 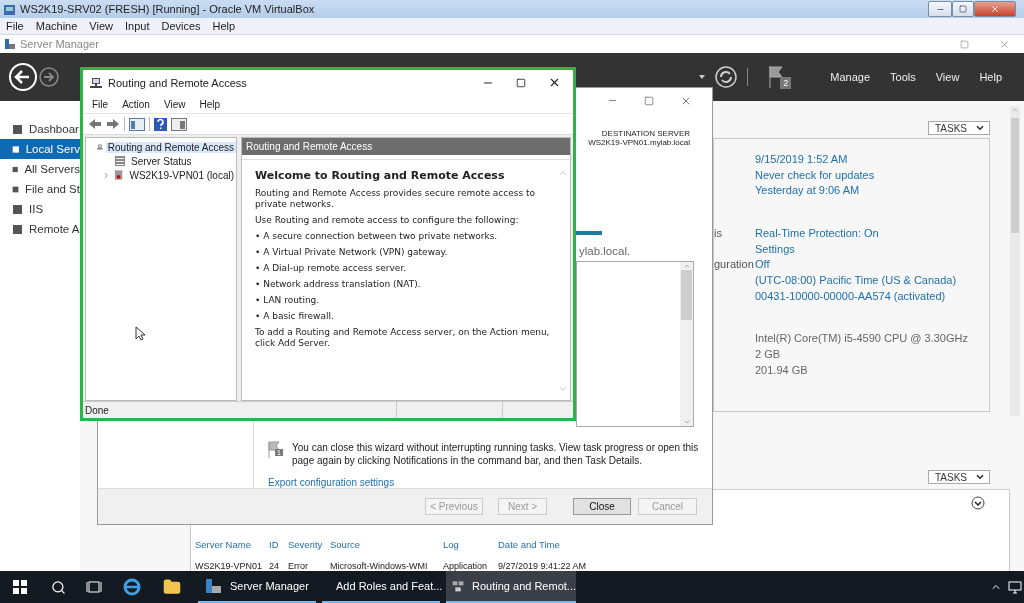 I want to click on property-link: Never check for updates, so click(x=872, y=174).